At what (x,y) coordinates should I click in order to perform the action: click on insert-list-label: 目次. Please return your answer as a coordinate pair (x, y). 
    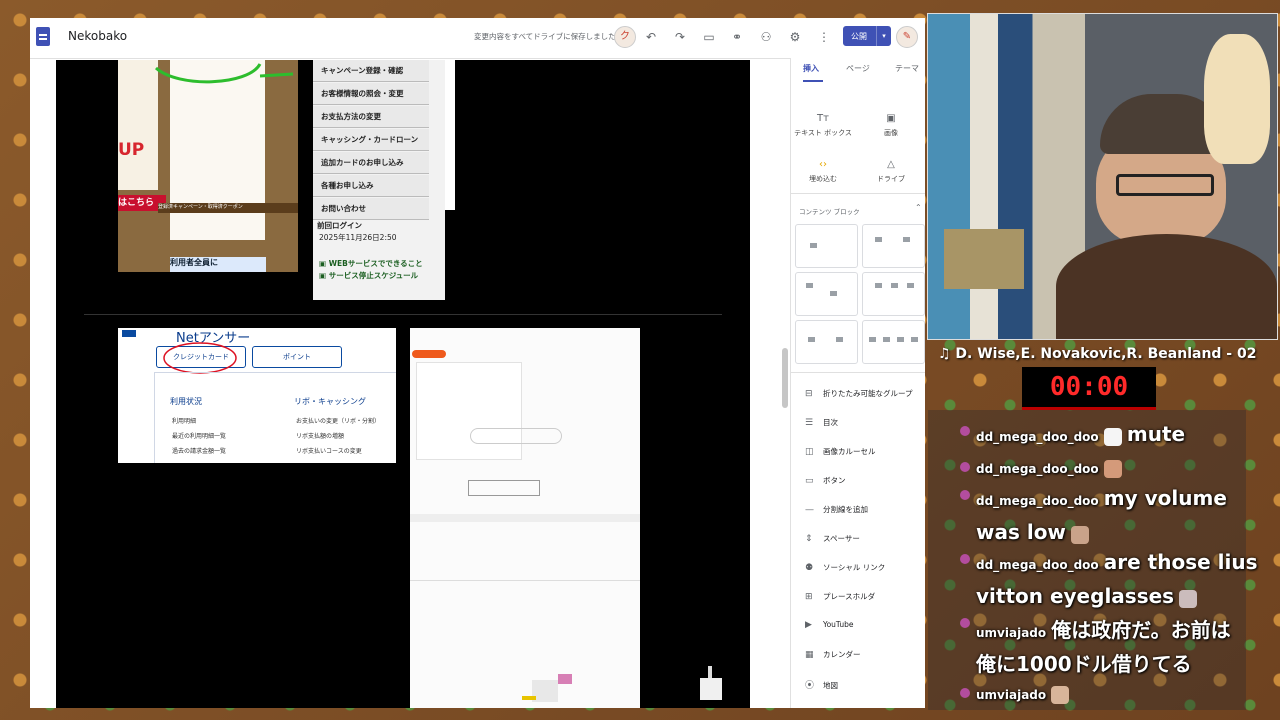
    Looking at the image, I should click on (830, 422).